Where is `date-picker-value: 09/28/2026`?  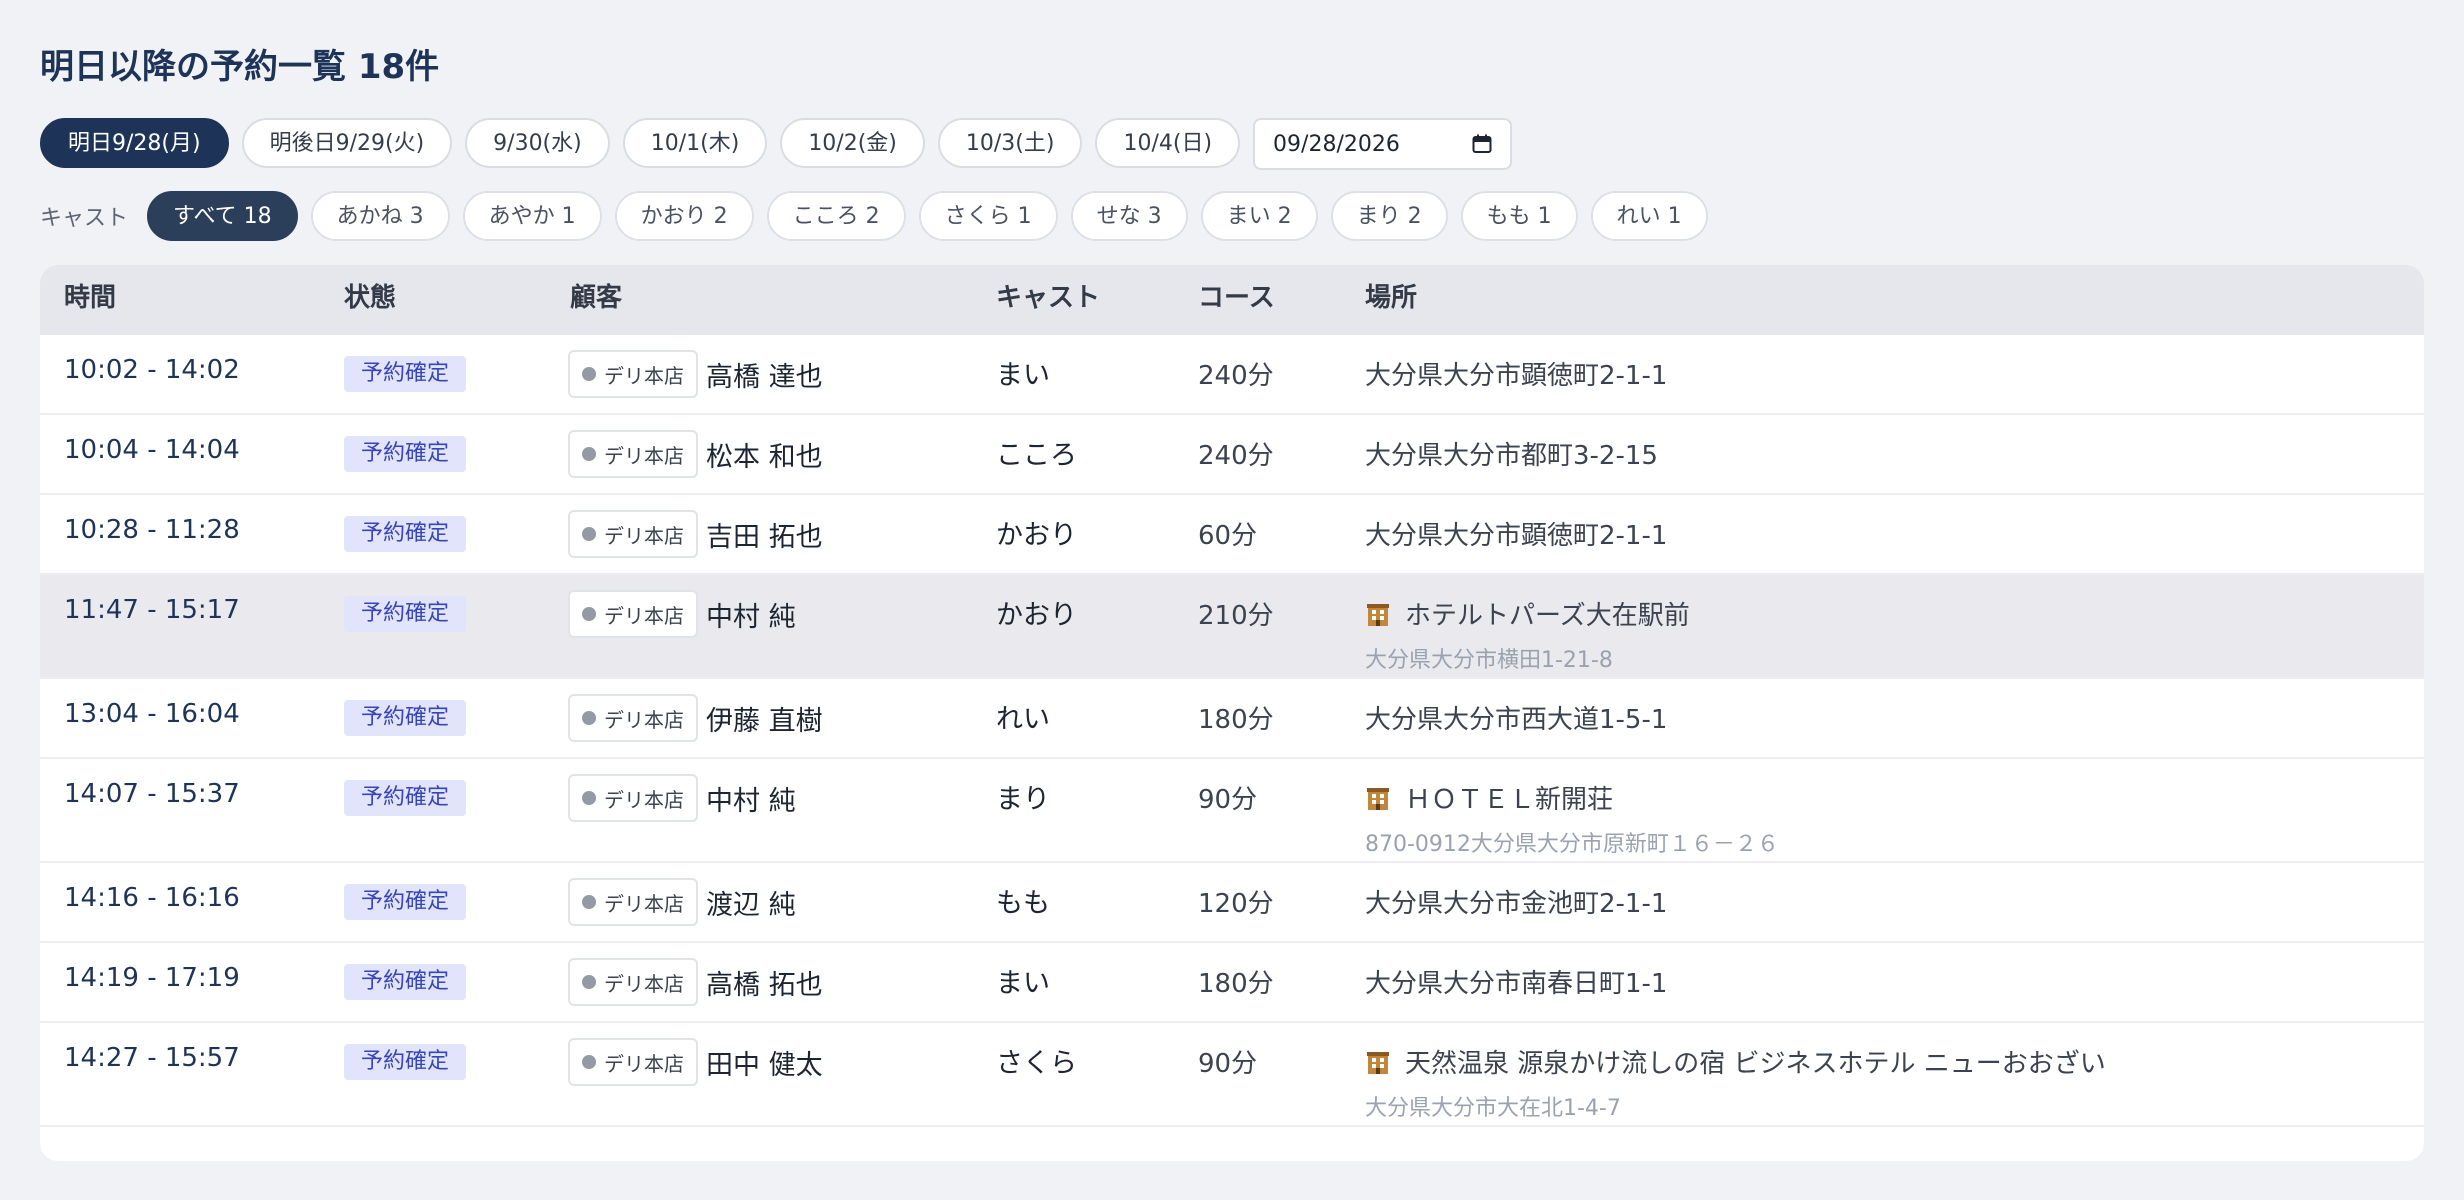 date-picker-value: 09/28/2026 is located at coordinates (1336, 144).